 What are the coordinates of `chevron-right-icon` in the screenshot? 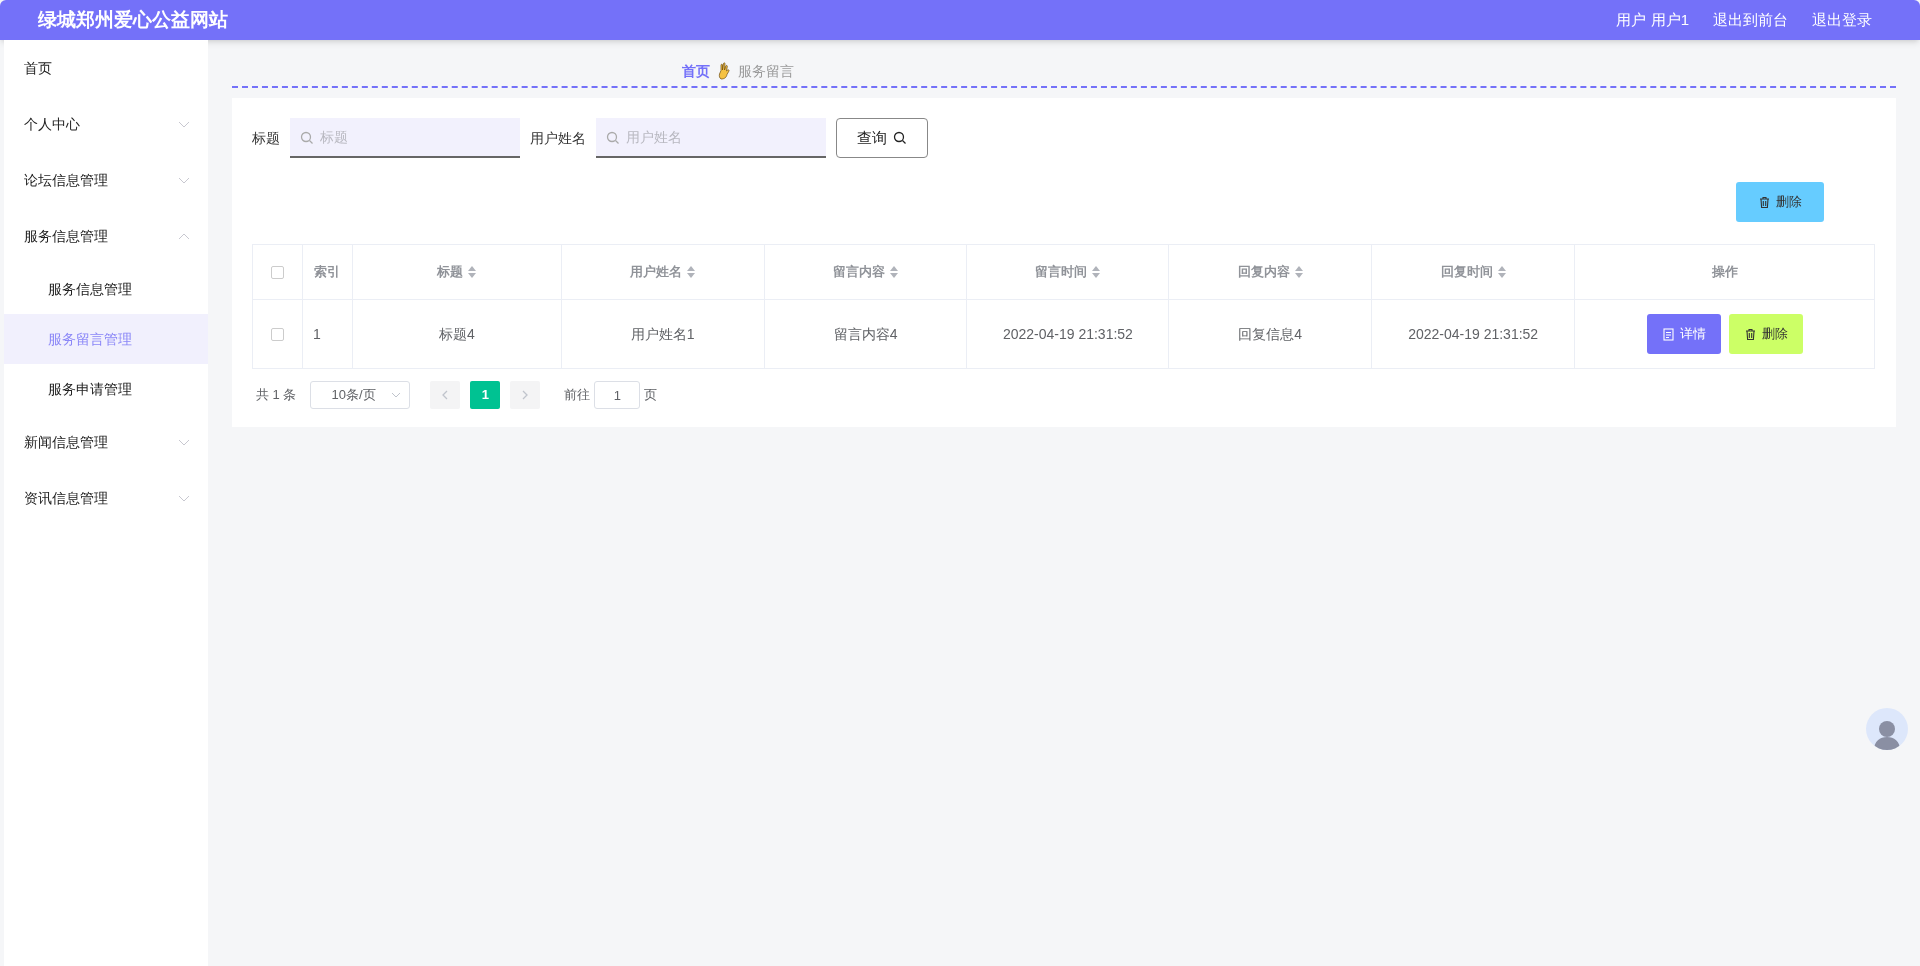 It's located at (525, 395).